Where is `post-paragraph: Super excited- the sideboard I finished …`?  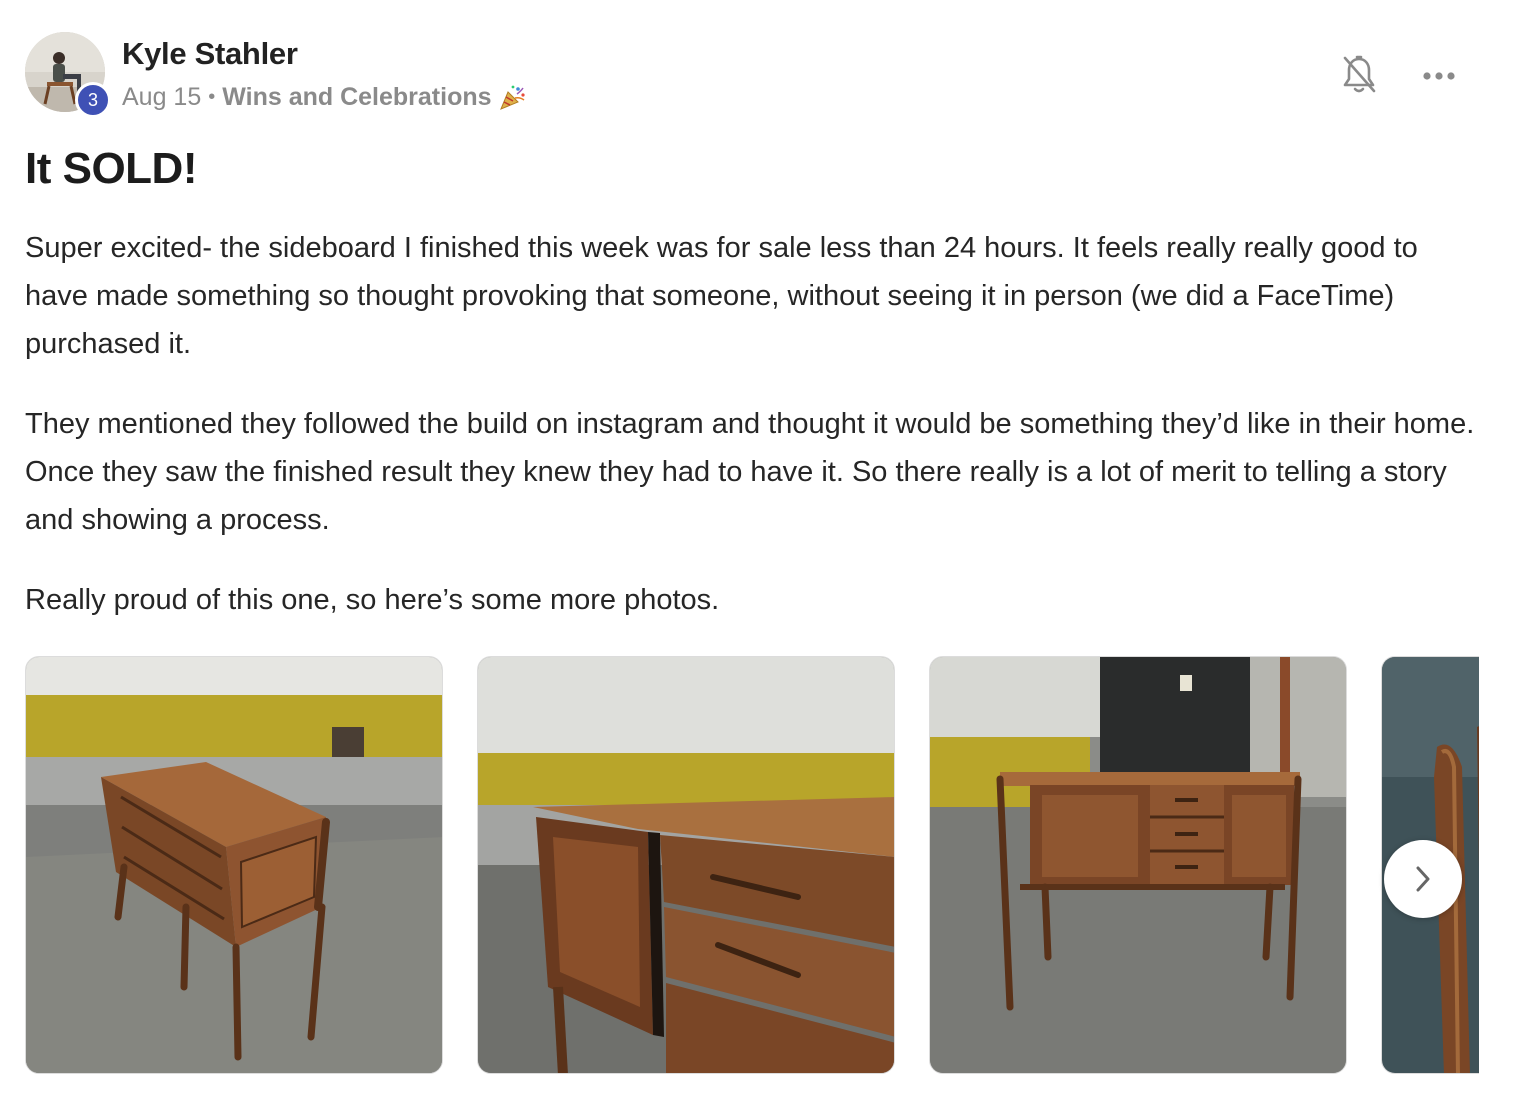 post-paragraph: Super excited- the sideboard I finished … is located at coordinates (721, 296).